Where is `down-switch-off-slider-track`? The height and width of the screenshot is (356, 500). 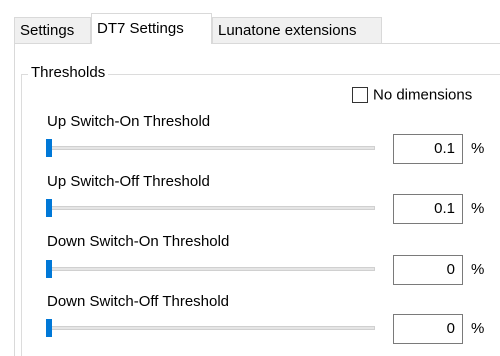
down-switch-off-slider-track is located at coordinates (210, 328).